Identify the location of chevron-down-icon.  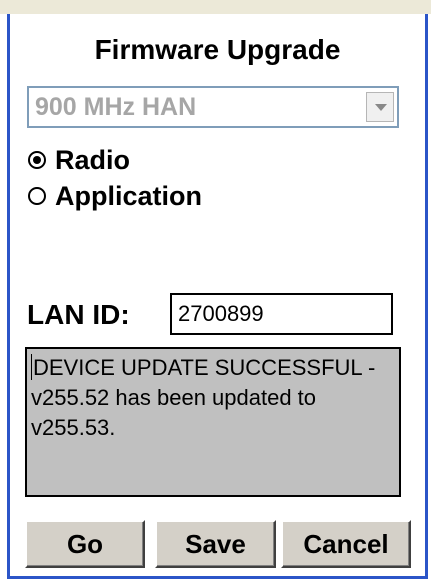
(381, 107).